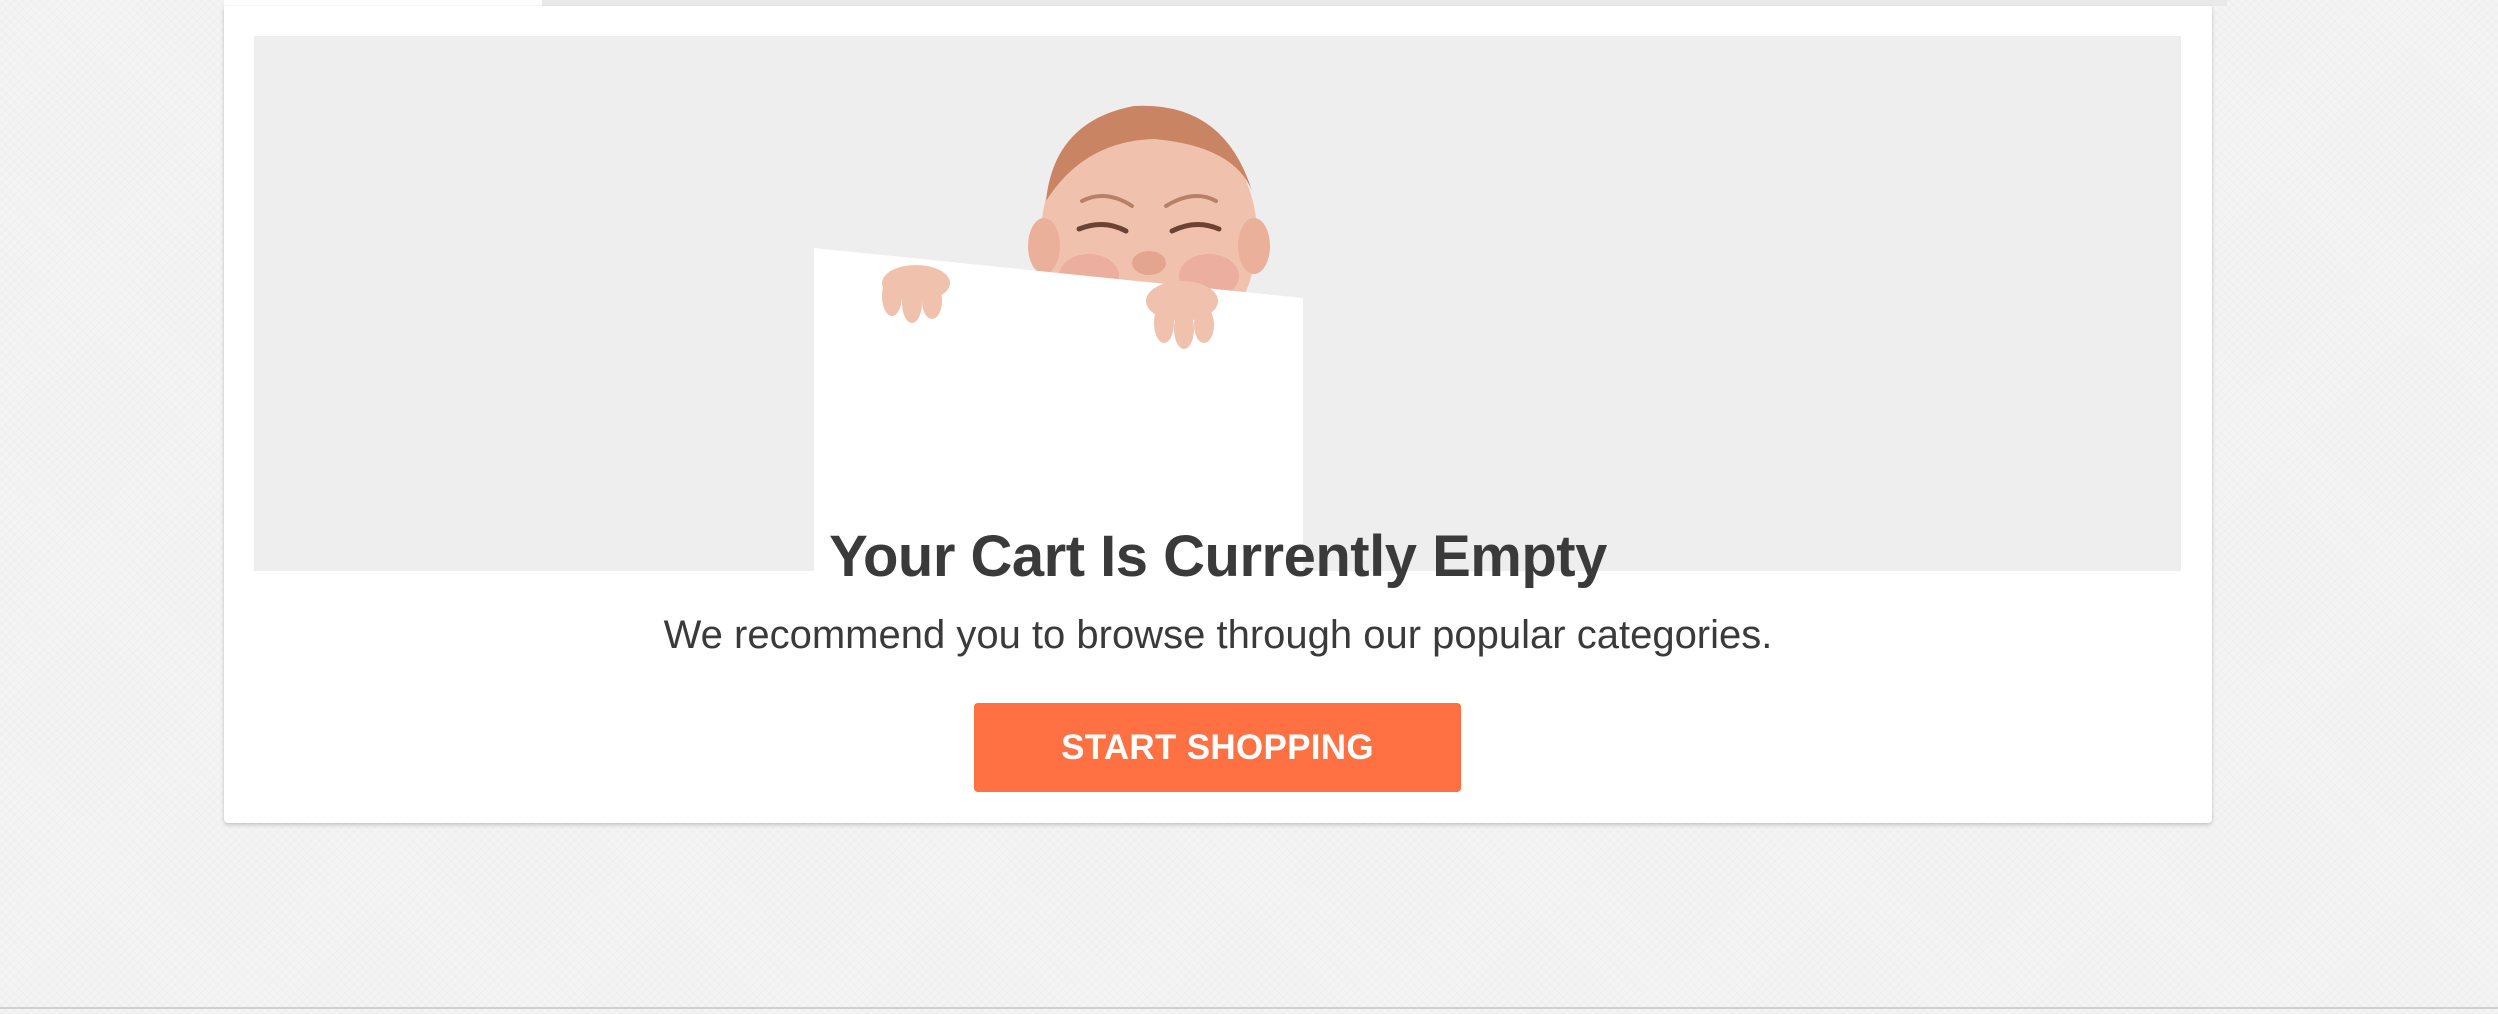 Image resolution: width=2498 pixels, height=1014 pixels. I want to click on start-shopping-button: START SHOPPING, so click(1217, 747).